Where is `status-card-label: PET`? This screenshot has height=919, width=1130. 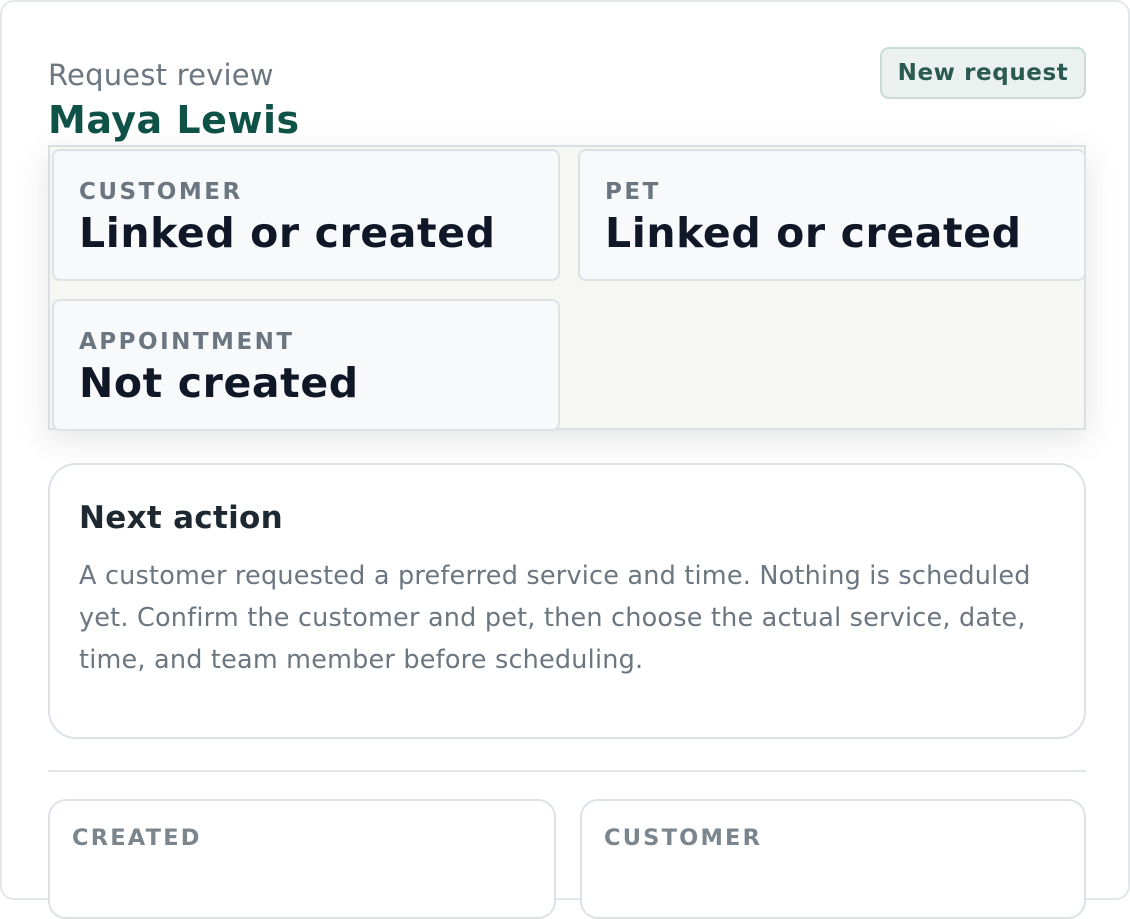 status-card-label: PET is located at coordinates (633, 192).